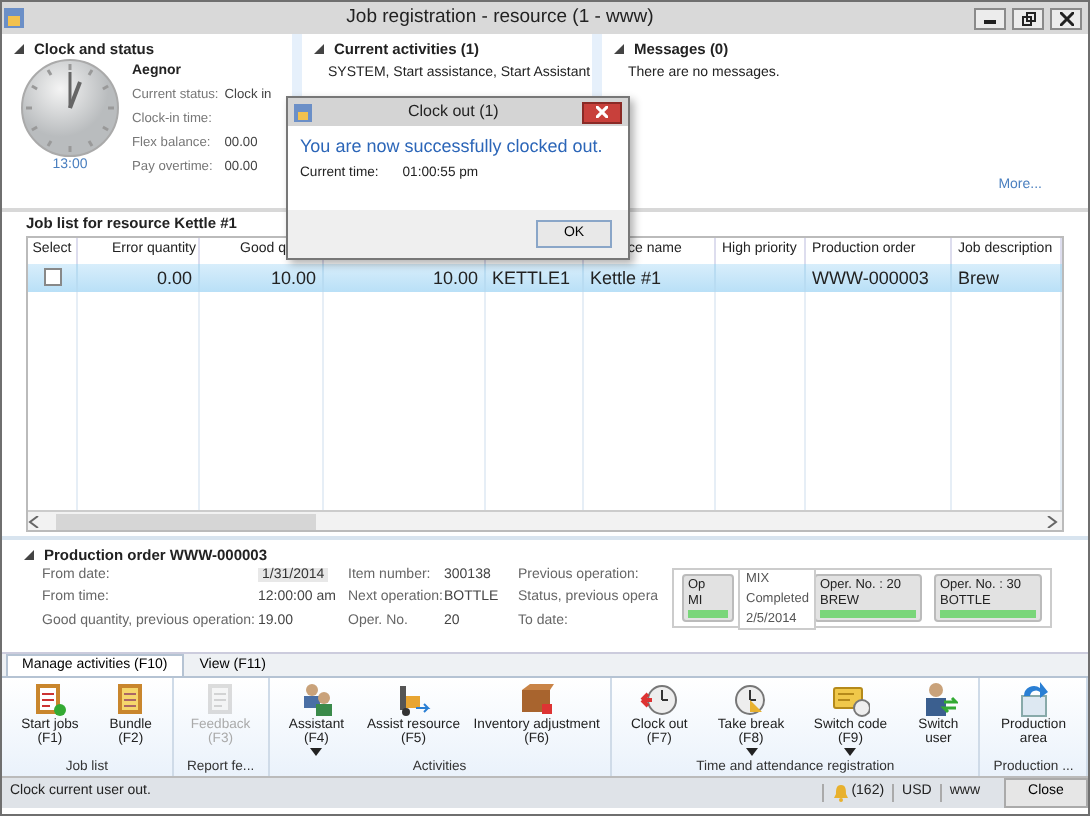  I want to click on table-row: 0.00 10.00 10.00 KETTLE1 Kettle #1 WWW-000003 Brew, so click(545, 278).